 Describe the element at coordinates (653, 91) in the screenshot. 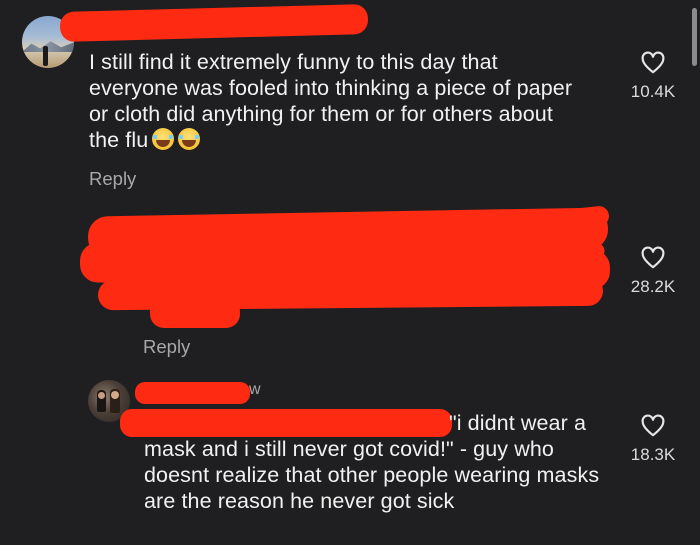

I see `like-count: 10.4K` at that location.